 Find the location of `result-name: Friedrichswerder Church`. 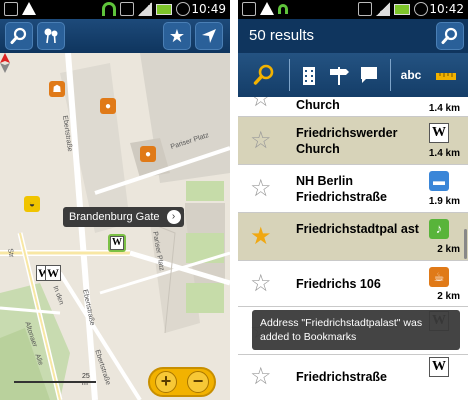

result-name: Friedrichswerder Church is located at coordinates (347, 141).